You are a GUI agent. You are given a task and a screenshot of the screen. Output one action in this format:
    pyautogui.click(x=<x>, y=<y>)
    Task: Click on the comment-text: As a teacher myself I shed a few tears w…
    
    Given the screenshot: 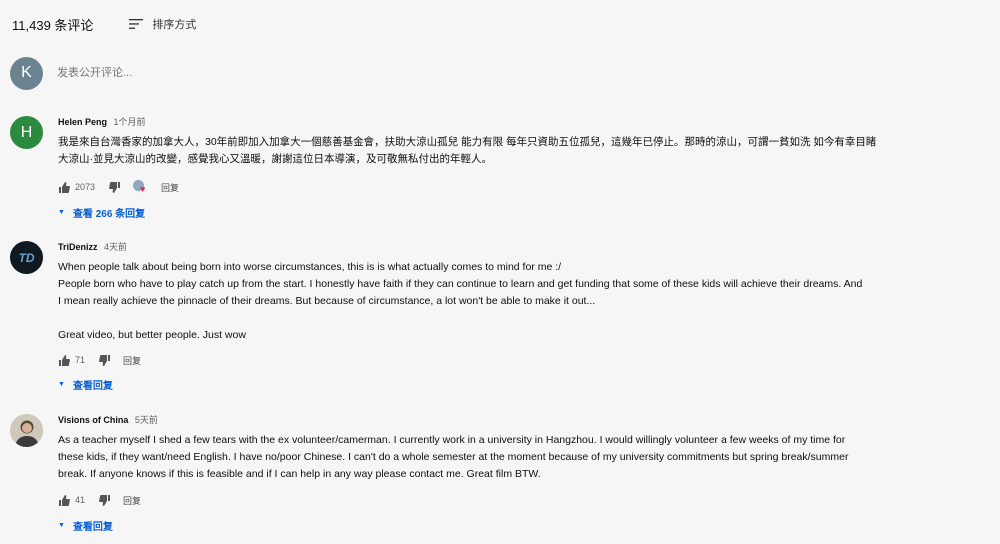 What is the action you would take?
    pyautogui.click(x=453, y=457)
    